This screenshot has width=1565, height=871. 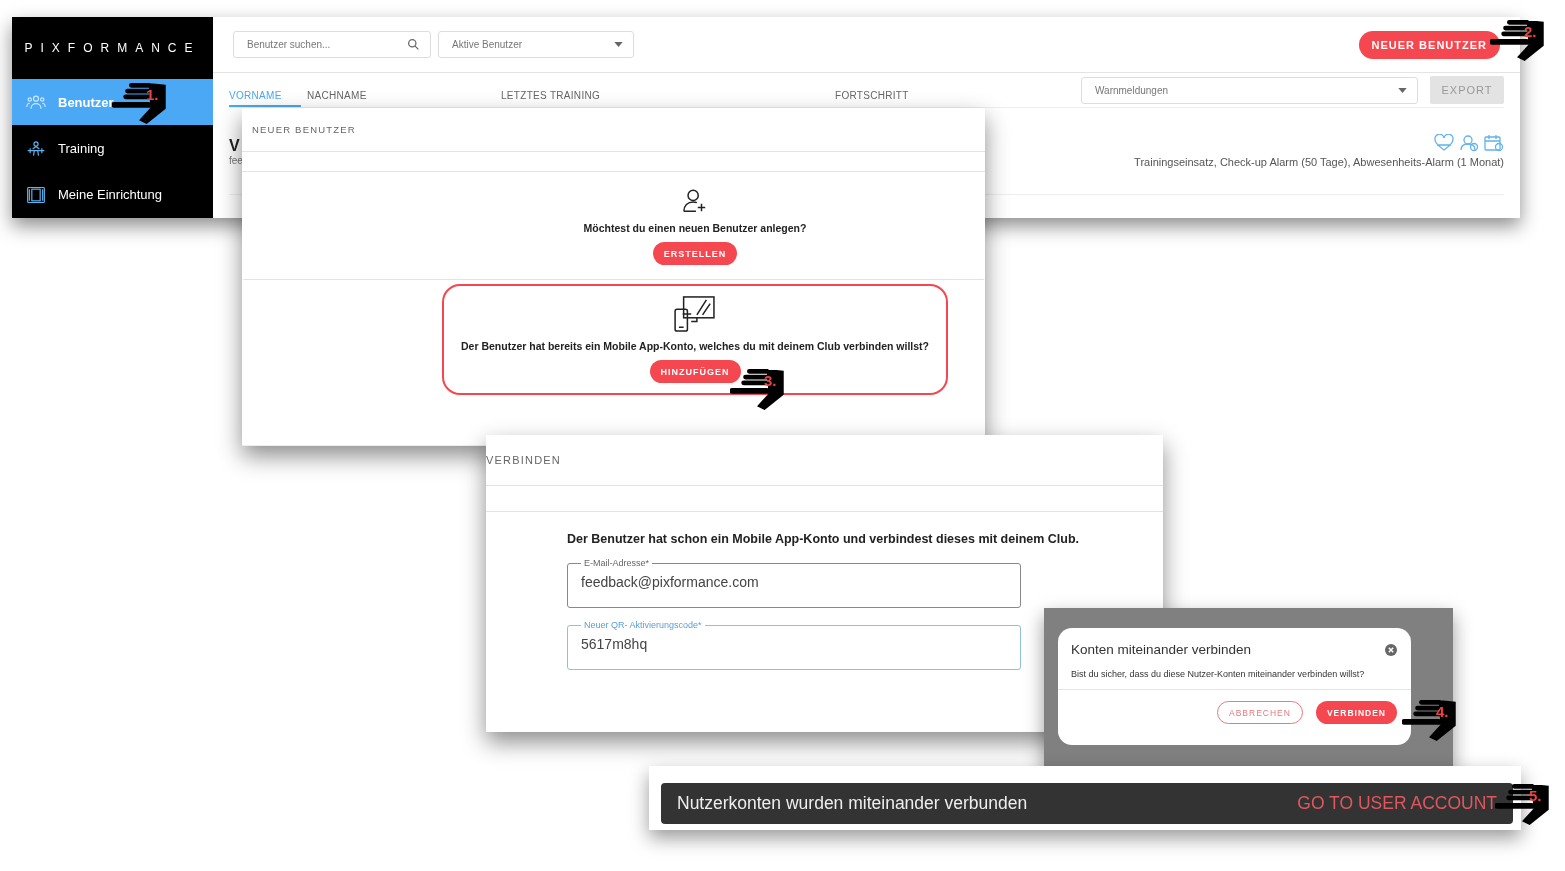 I want to click on snackbar-message: Nutzerkonten wurden miteinander verbunden, so click(x=852, y=803).